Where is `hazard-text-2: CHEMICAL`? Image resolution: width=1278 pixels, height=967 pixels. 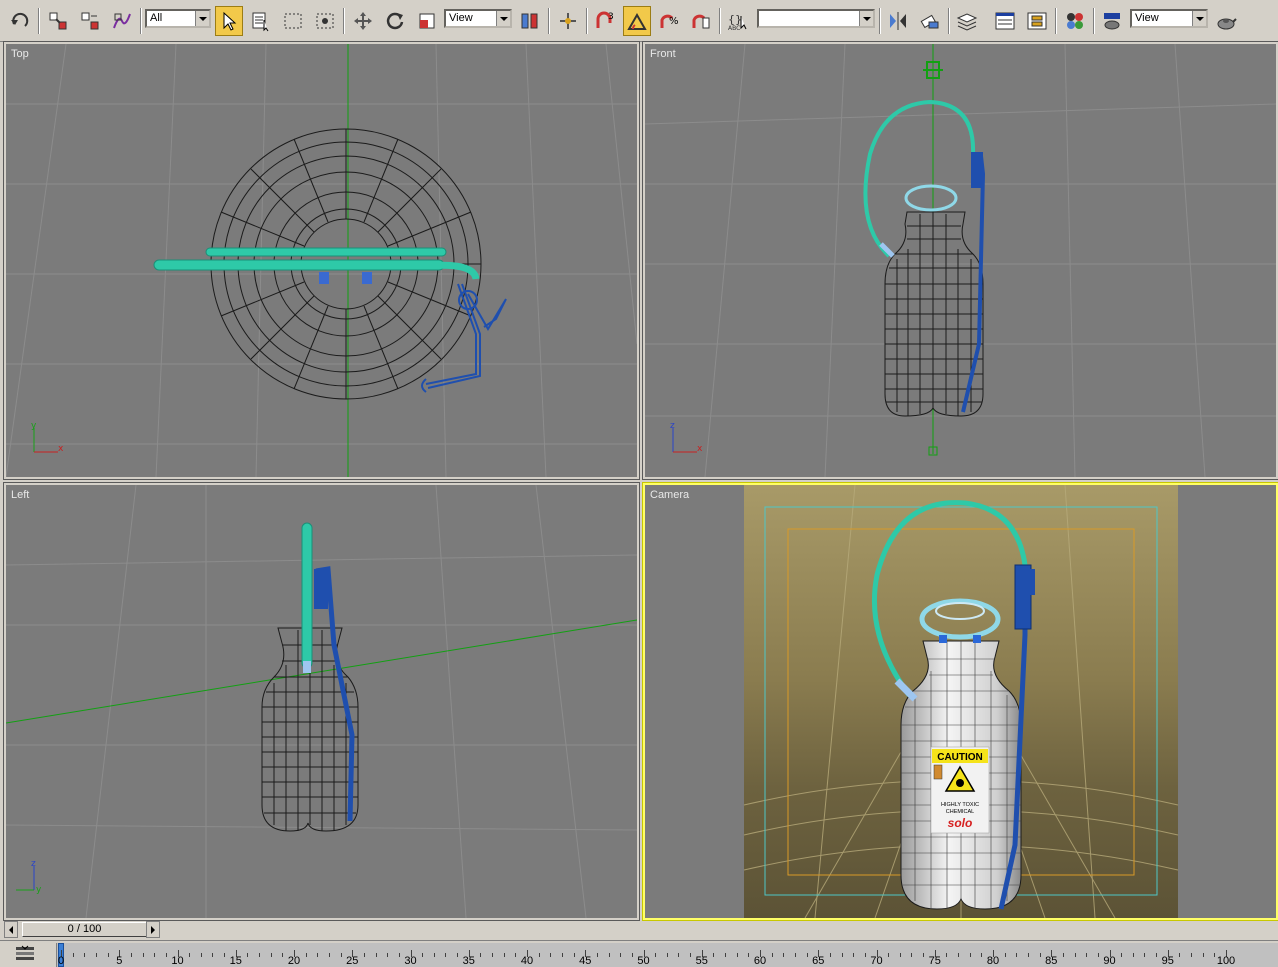 hazard-text-2: CHEMICAL is located at coordinates (960, 812).